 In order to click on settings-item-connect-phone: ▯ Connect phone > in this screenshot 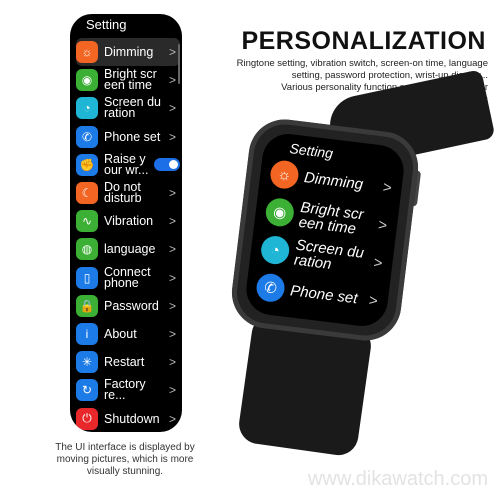, I will do `click(128, 278)`.